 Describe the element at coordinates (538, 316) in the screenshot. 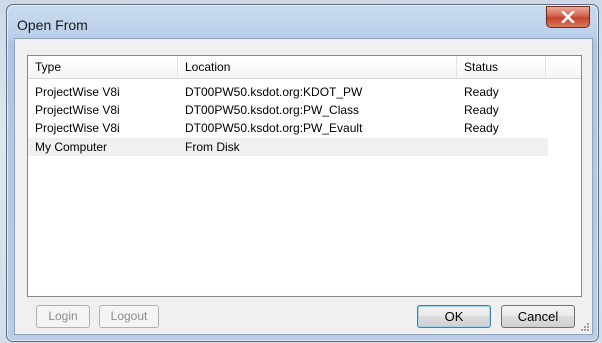

I see `cancel-button: Cancel` at that location.